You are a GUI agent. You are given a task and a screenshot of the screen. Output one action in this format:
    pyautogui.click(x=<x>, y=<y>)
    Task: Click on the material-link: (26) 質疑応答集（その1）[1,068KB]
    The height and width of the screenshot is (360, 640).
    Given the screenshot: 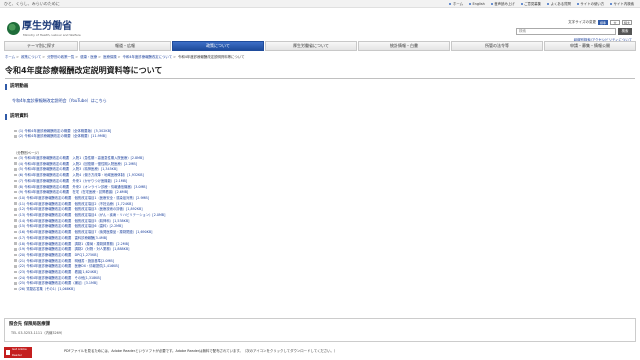 What is the action you would take?
    pyautogui.click(x=294, y=290)
    